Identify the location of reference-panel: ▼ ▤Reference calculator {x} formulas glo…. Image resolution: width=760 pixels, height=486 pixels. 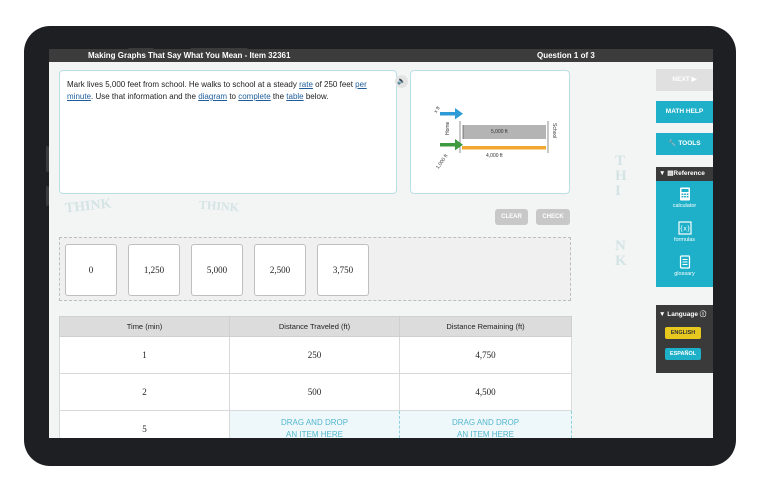
(684, 227).